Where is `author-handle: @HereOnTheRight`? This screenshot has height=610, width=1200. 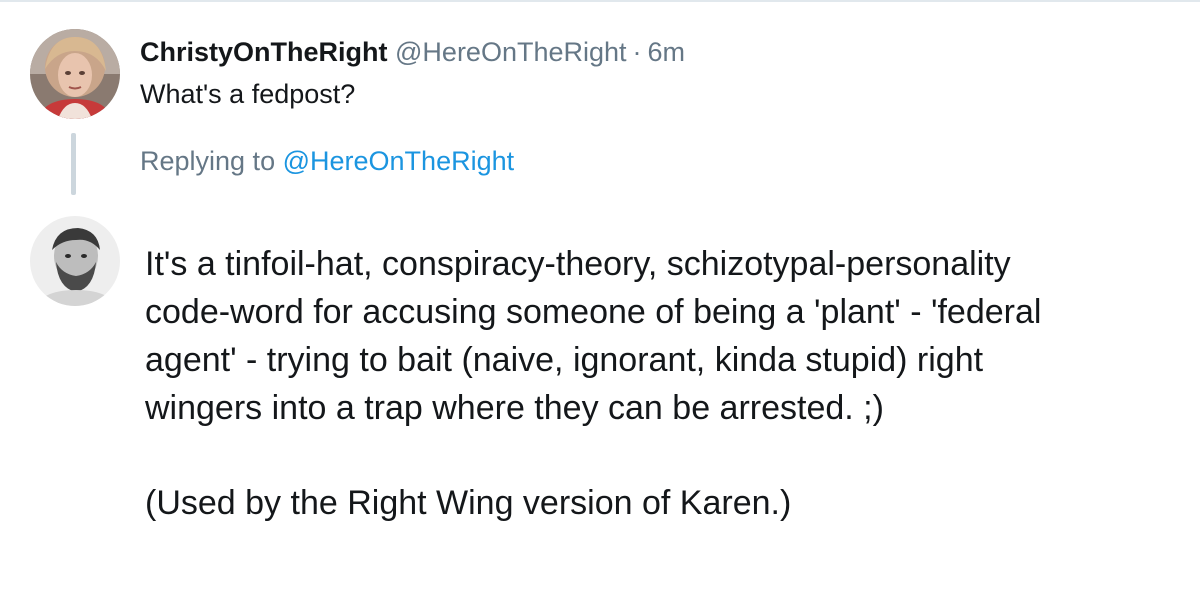 author-handle: @HereOnTheRight is located at coordinates (511, 52).